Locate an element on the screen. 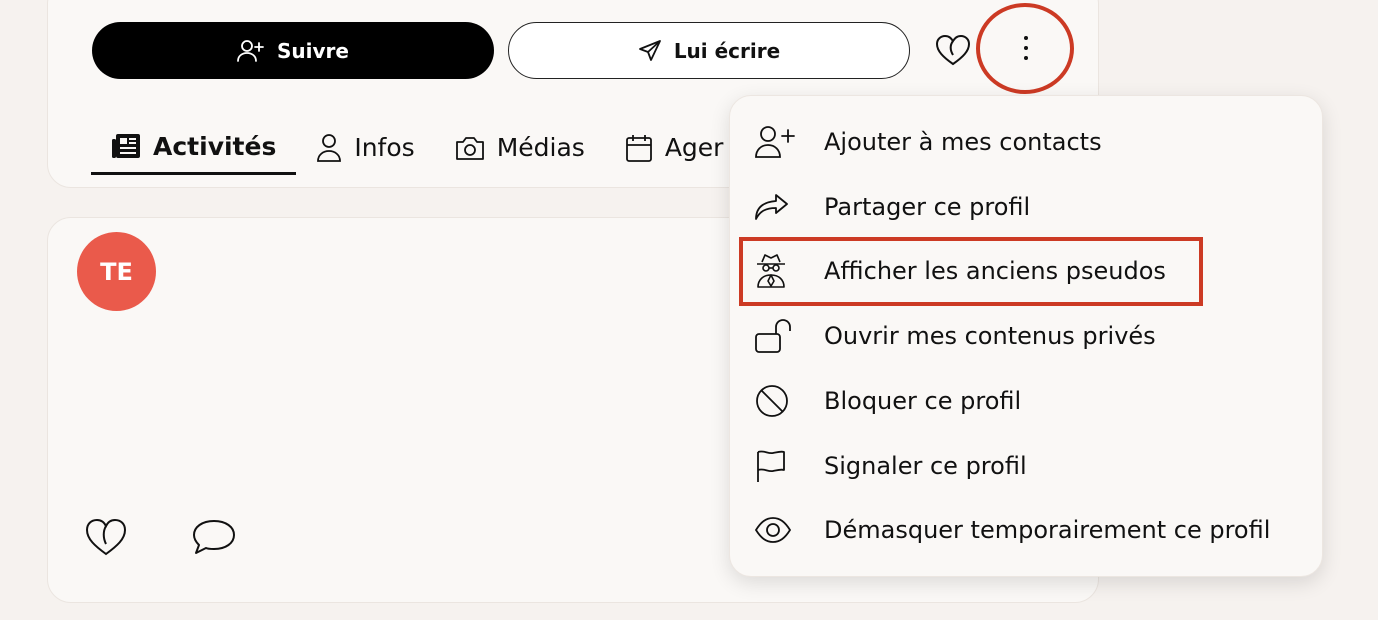 This screenshot has width=1378, height=620. tab-activites: Activités is located at coordinates (194, 147).